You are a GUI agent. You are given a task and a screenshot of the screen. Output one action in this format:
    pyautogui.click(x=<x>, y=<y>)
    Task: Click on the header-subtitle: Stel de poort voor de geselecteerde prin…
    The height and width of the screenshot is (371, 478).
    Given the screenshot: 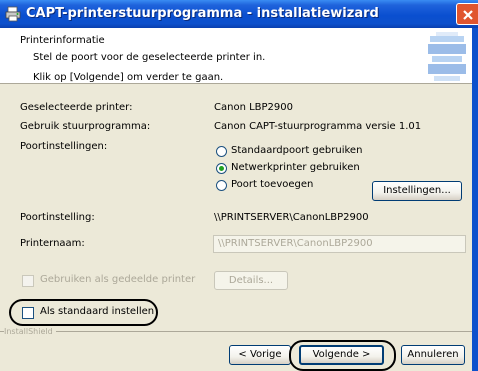 What is the action you would take?
    pyautogui.click(x=149, y=57)
    